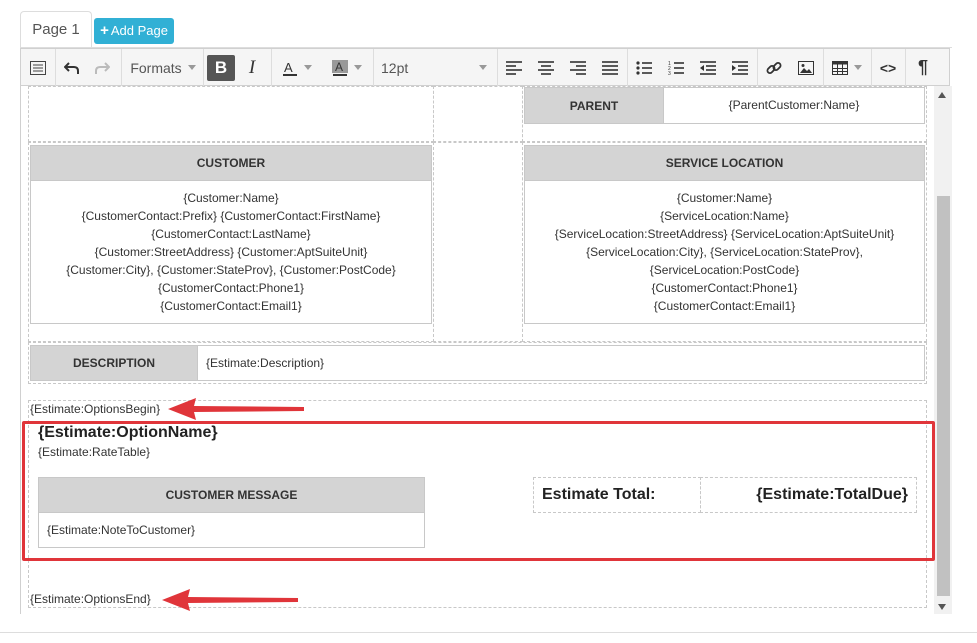 This screenshot has width=977, height=643. I want to click on parent-header: PARENT, so click(594, 105).